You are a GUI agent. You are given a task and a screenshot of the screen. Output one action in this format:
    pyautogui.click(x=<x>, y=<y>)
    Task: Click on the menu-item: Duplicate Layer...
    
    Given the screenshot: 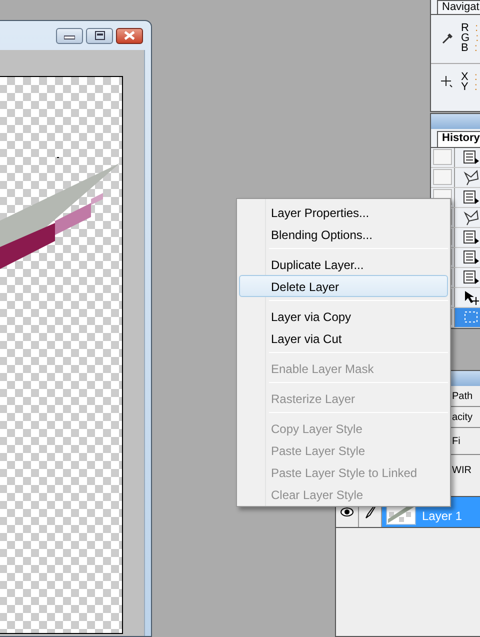 What is the action you would take?
    pyautogui.click(x=343, y=264)
    